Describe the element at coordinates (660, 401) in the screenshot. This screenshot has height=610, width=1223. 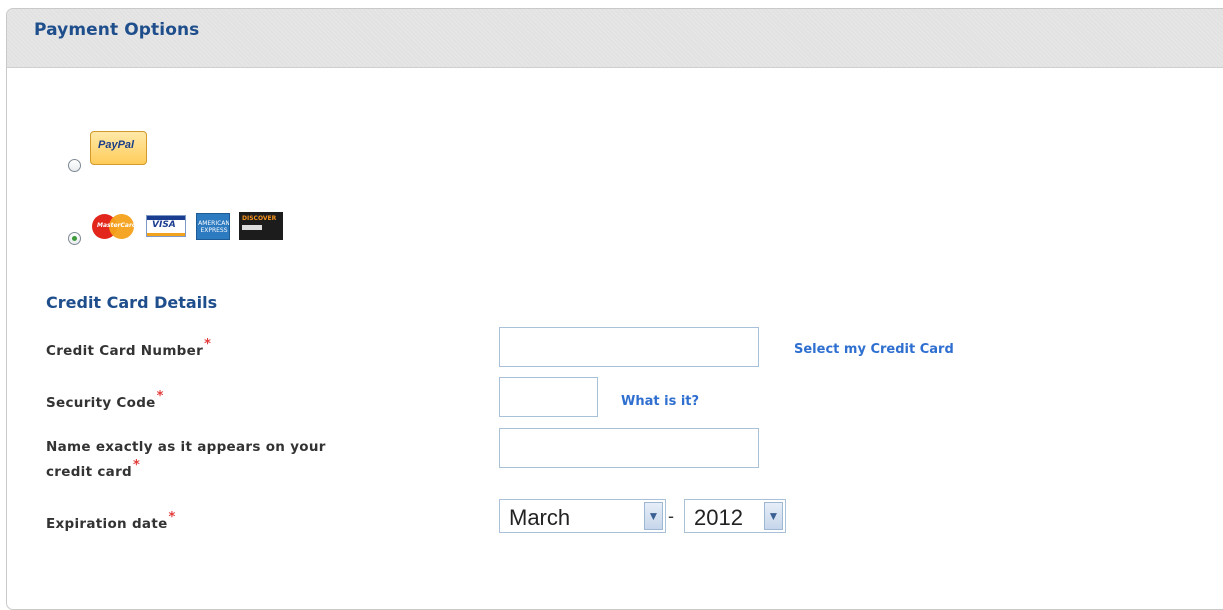
I see `what-is-it-link: What is it?` at that location.